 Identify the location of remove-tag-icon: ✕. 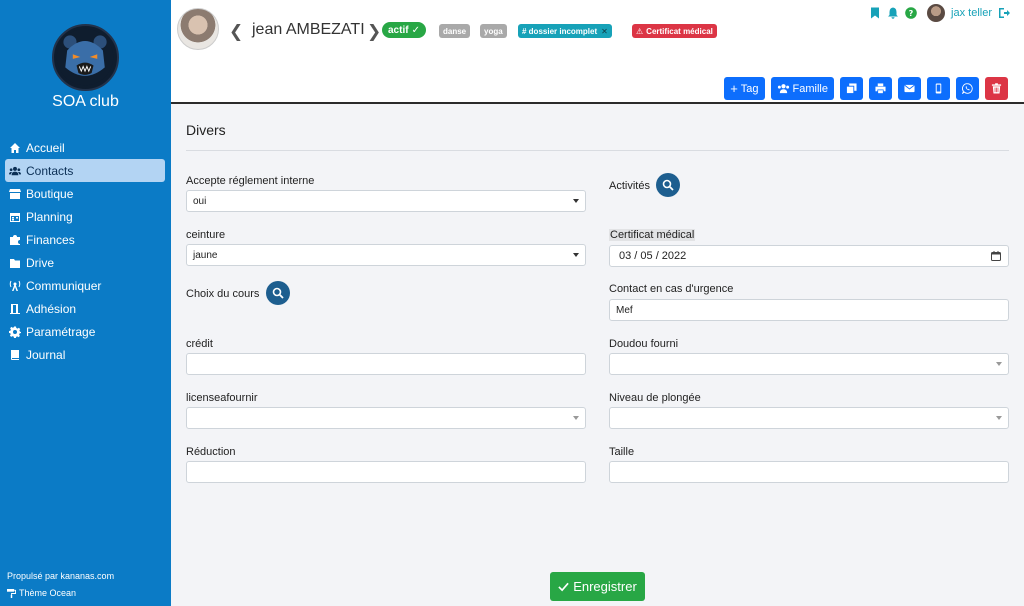
(604, 31).